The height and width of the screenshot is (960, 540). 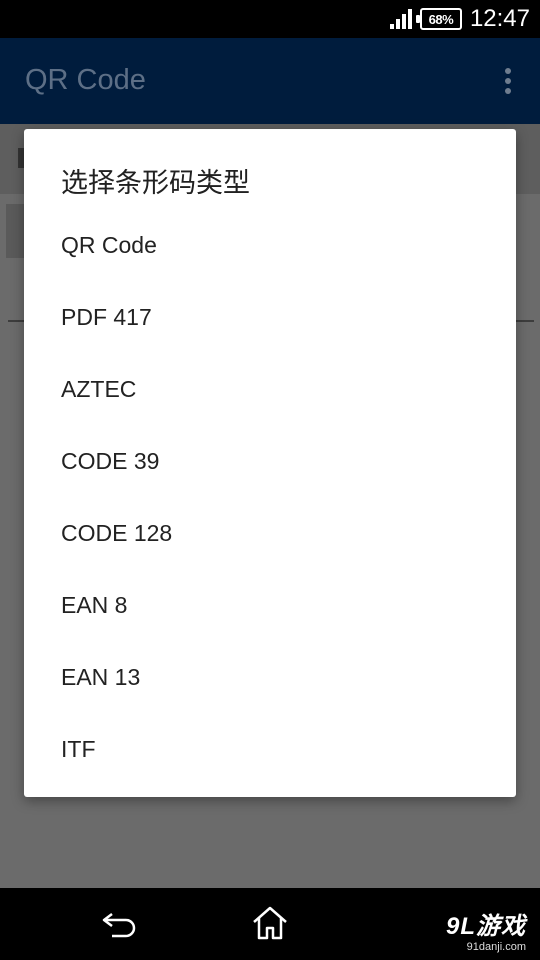 I want to click on dialog-title: 选择条形码类型, so click(x=155, y=183).